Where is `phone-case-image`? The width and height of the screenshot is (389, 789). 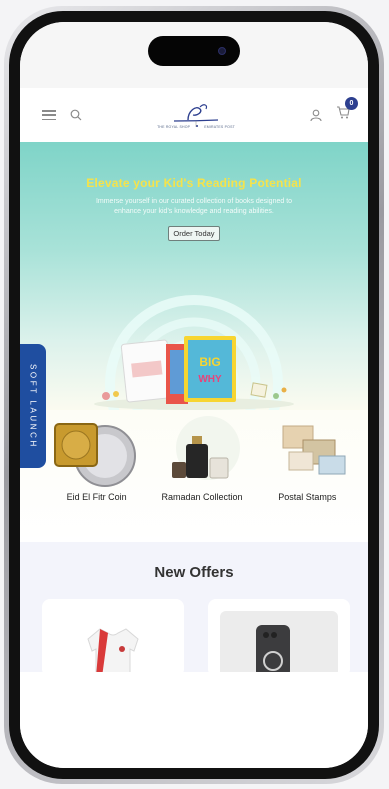 phone-case-image is located at coordinates (279, 644).